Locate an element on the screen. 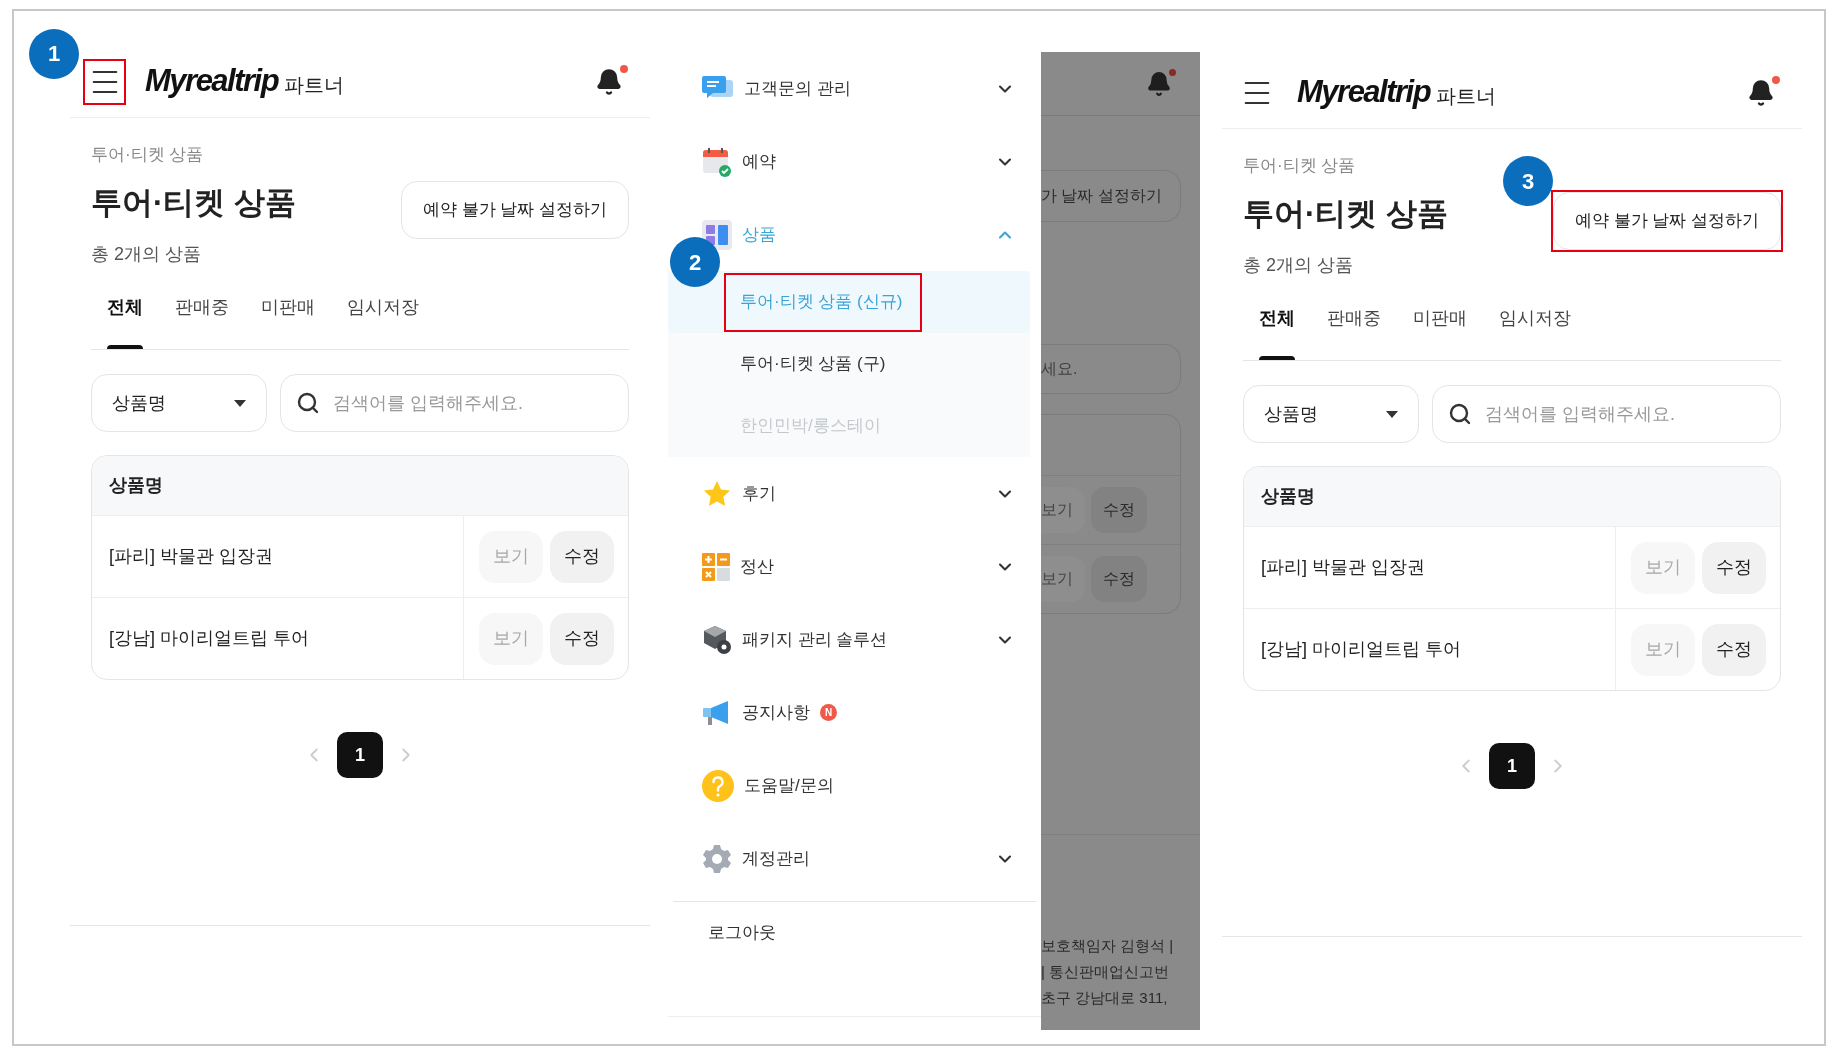  search-fragment: 세요. is located at coordinates (1059, 369).